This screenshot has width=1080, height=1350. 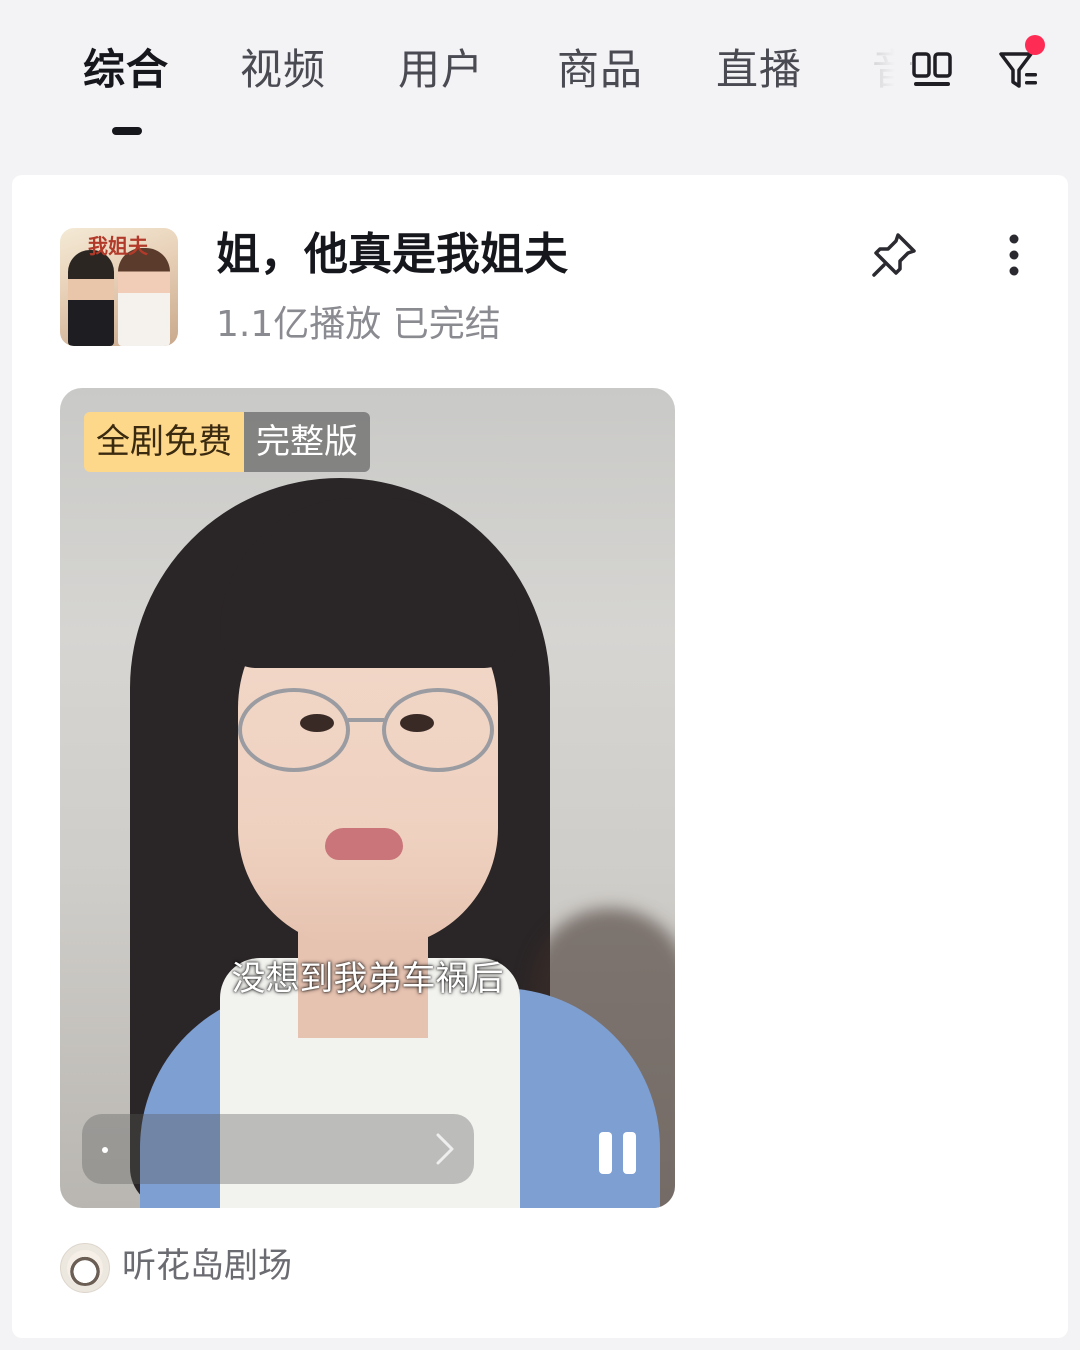 What do you see at coordinates (366, 720) in the screenshot?
I see `video-frame-glasses-bridge` at bounding box center [366, 720].